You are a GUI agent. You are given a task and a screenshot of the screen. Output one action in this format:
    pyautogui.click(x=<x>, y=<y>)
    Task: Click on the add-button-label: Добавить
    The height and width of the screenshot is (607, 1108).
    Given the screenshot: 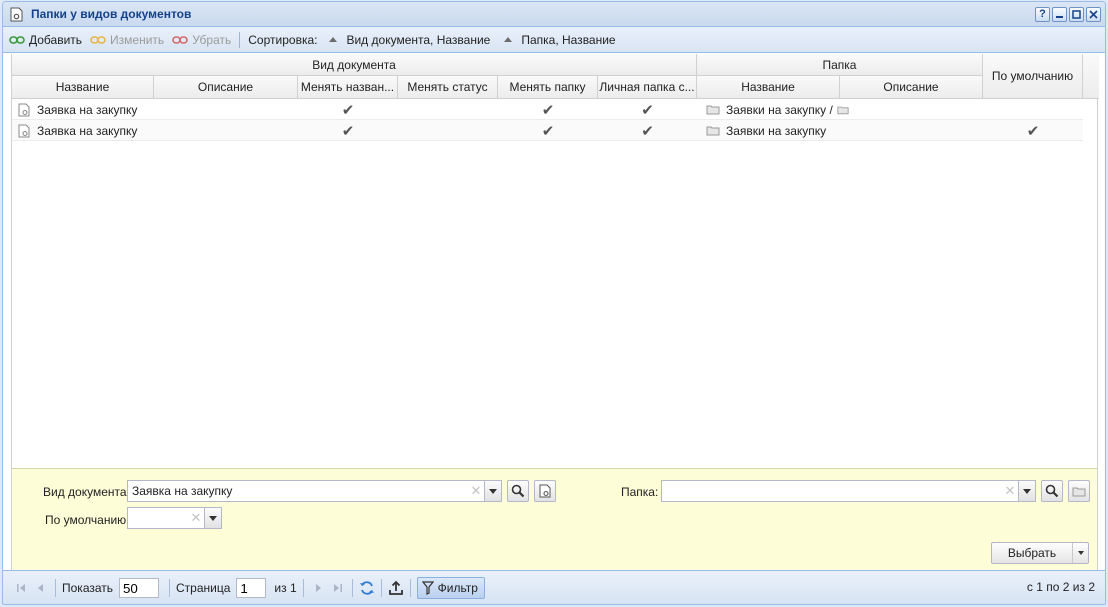 What is the action you would take?
    pyautogui.click(x=56, y=39)
    